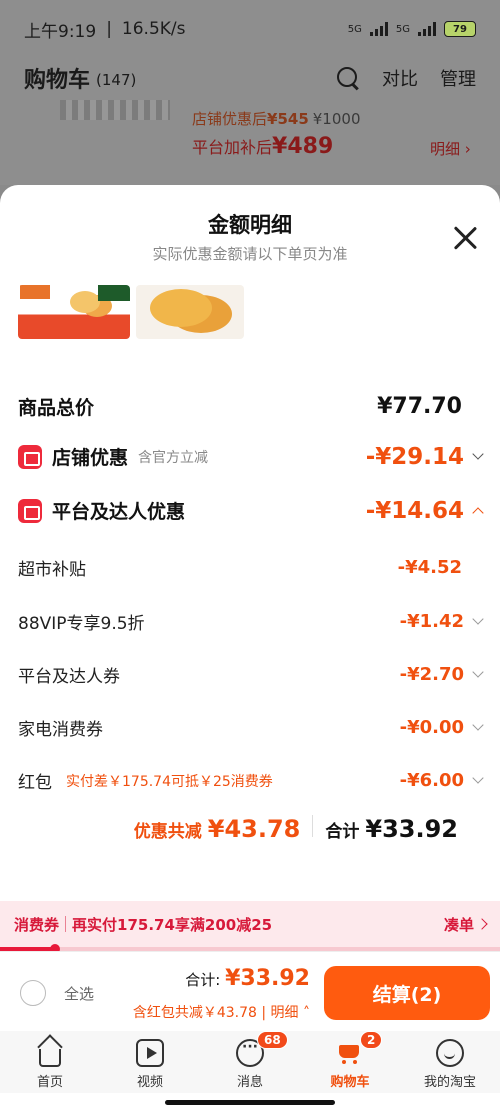 The height and width of the screenshot is (1111, 500). What do you see at coordinates (411, 829) in the screenshot?
I see `grand-total-value: ¥33.92` at bounding box center [411, 829].